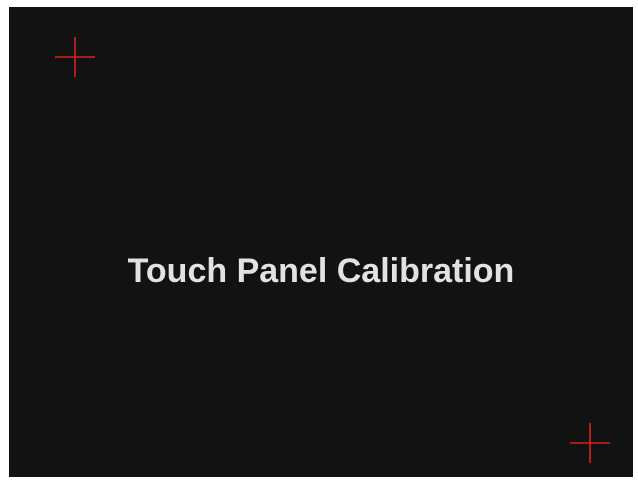 The height and width of the screenshot is (481, 638). Describe the element at coordinates (321, 271) in the screenshot. I see `calibration-title: Touch Panel Calibration` at that location.